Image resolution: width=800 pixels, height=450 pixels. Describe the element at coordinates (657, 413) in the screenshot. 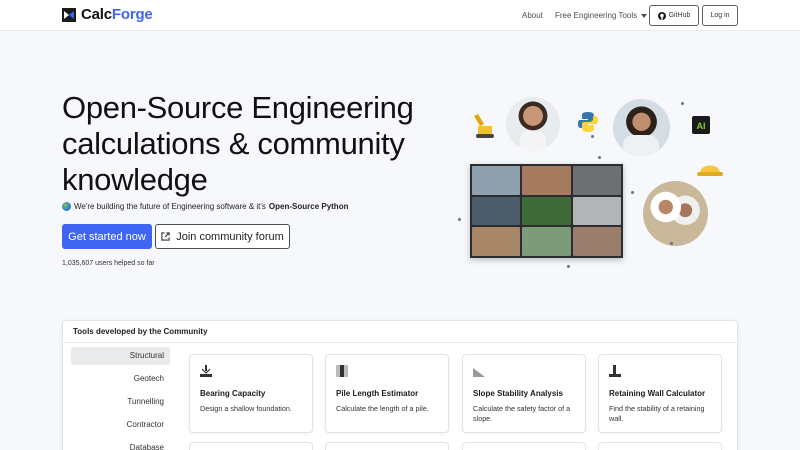

I see `tool-card-desc: Find the stability of a retaining wall.` at that location.